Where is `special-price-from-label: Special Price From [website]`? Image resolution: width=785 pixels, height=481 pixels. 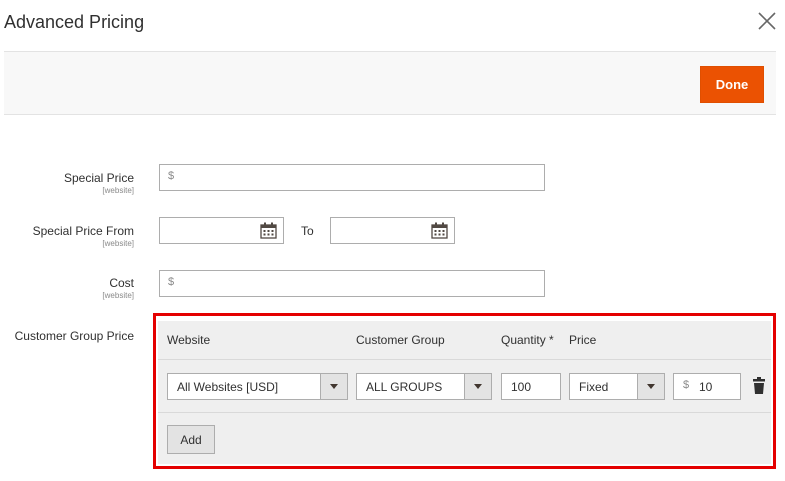 special-price-from-label: Special Price From [website] is located at coordinates (72, 236).